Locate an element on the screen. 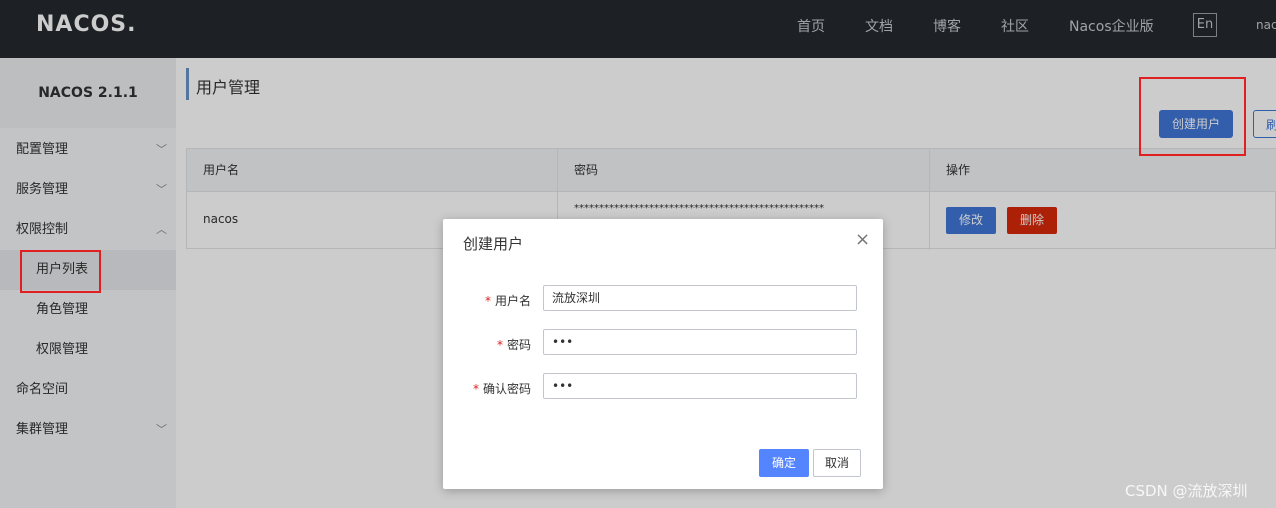 This screenshot has width=1276, height=508. username-label: * 用户名 is located at coordinates (487, 300).